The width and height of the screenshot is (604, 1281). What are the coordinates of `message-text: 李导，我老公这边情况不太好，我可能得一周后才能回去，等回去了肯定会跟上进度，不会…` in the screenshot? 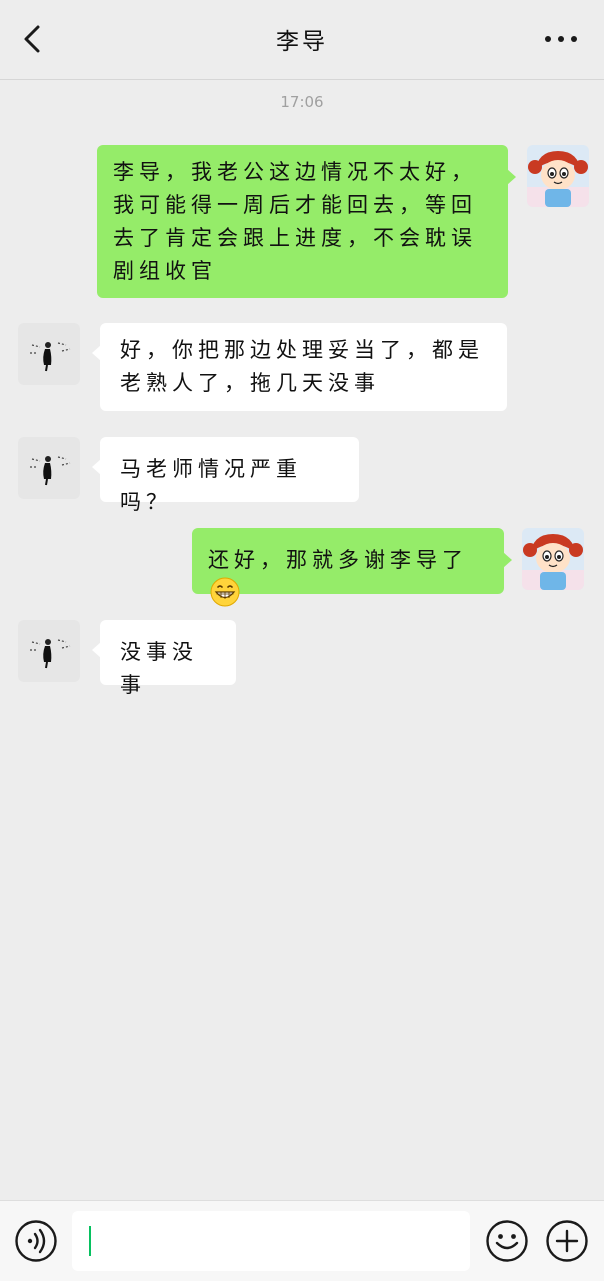 It's located at (295, 221).